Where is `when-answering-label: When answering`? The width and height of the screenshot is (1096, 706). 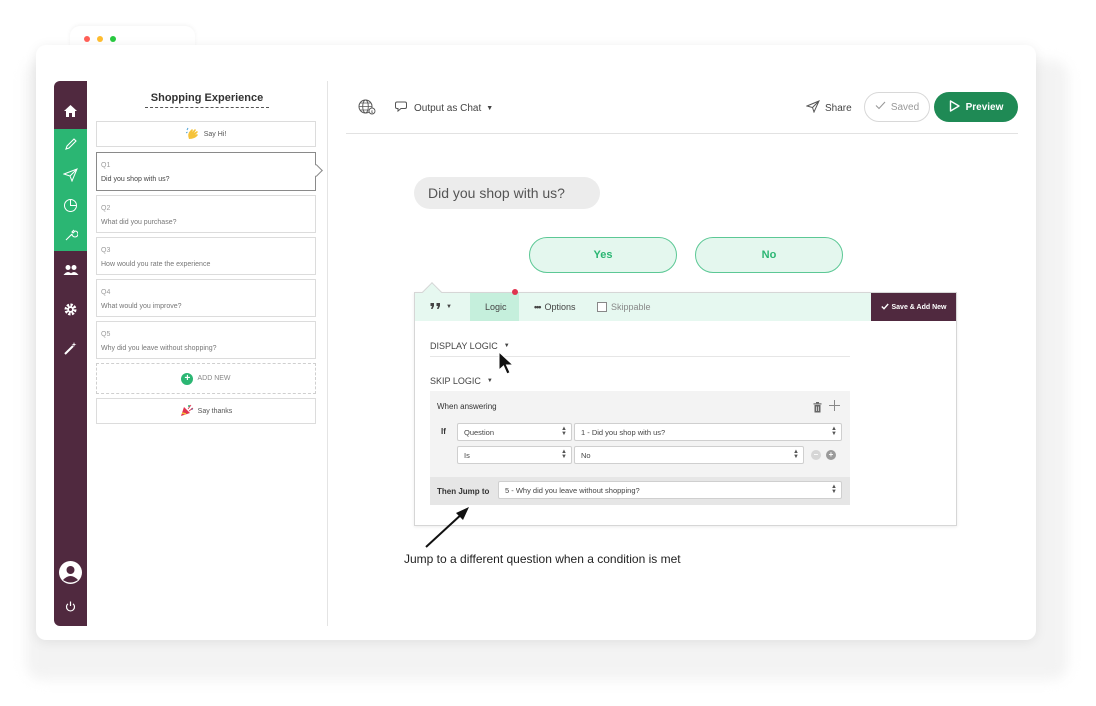
when-answering-label: When answering is located at coordinates (467, 406).